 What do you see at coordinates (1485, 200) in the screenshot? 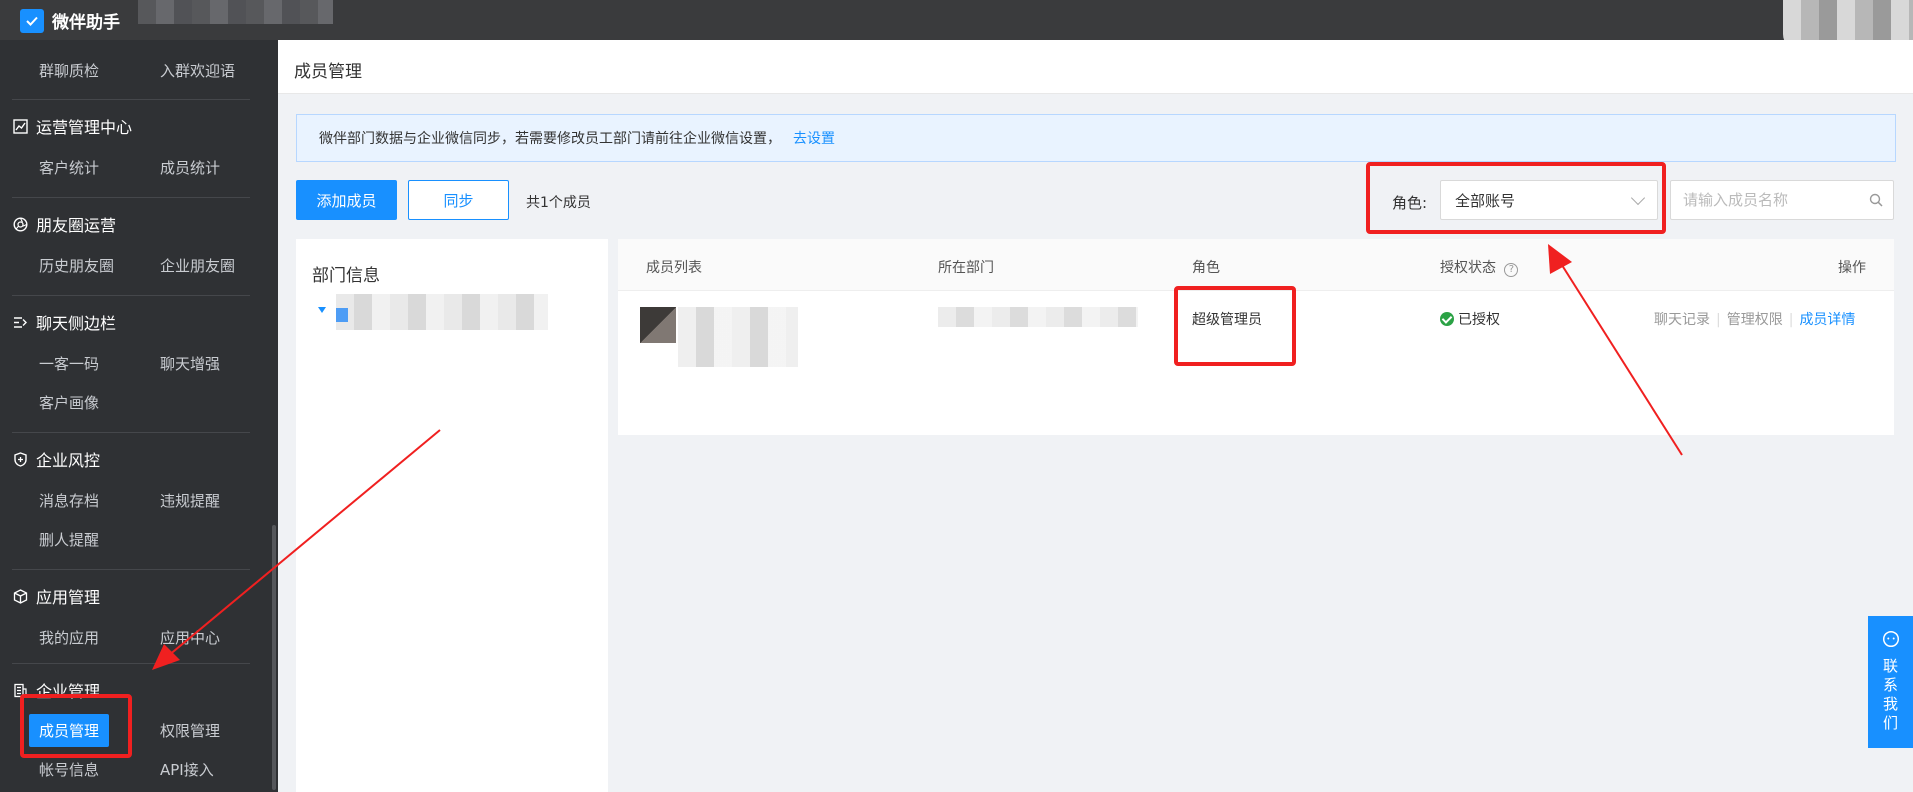
I see `role-select-value: 全部账号` at bounding box center [1485, 200].